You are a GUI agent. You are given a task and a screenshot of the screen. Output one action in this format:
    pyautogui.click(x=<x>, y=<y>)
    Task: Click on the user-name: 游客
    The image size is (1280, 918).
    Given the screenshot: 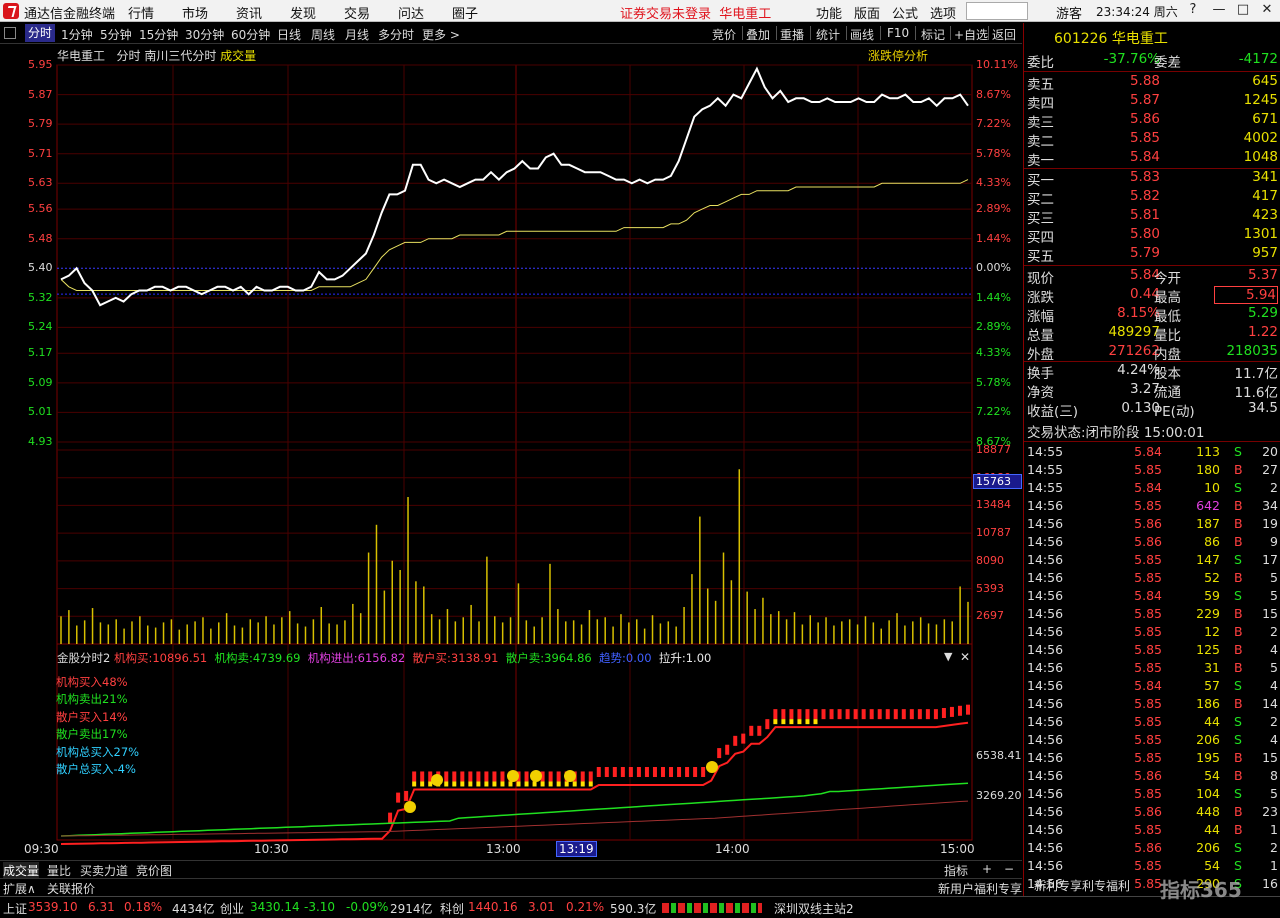 What is the action you would take?
    pyautogui.click(x=1069, y=12)
    